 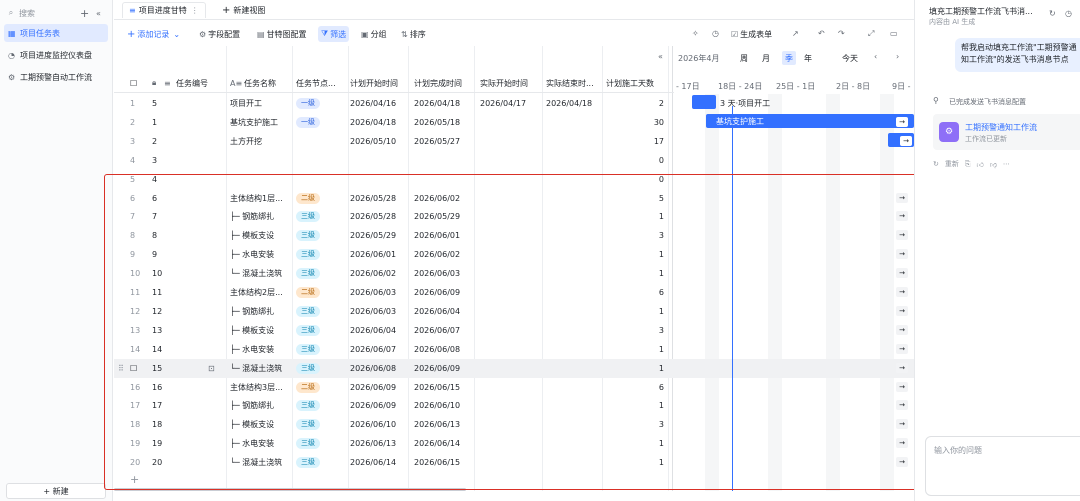 I want to click on sidebar-item-dashboard: ◔ 项目进度监控仪表盘, so click(x=56, y=55).